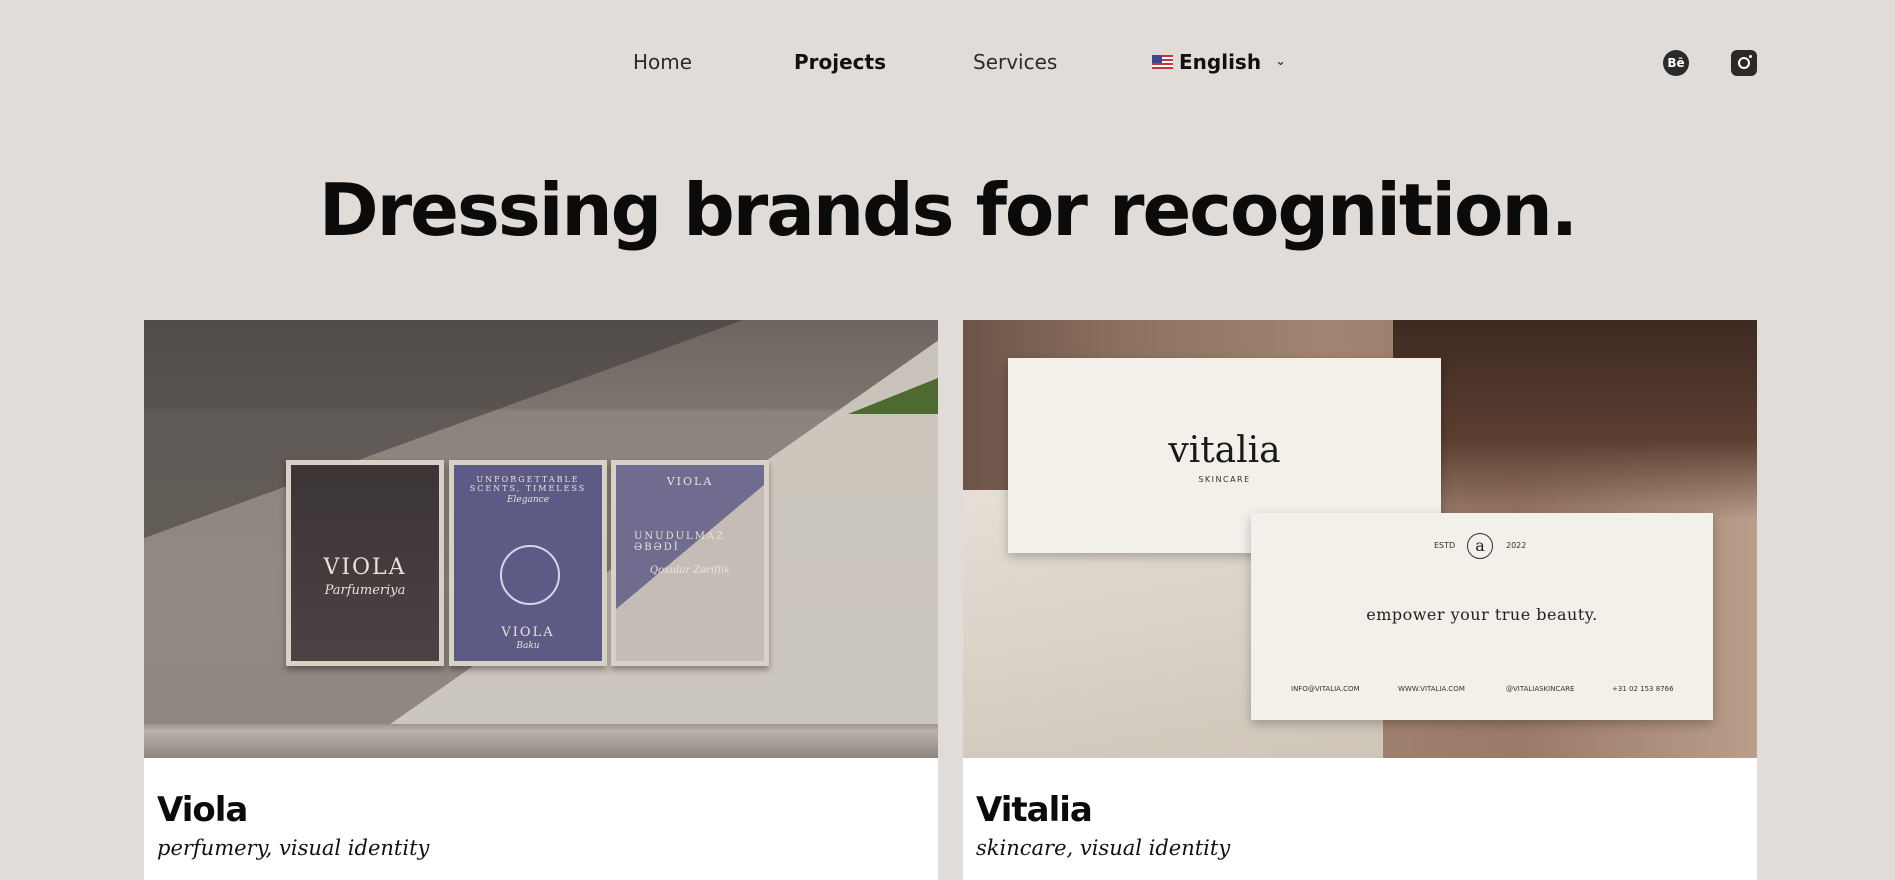  Describe the element at coordinates (690, 481) in the screenshot. I see `poster-3-brand: VIOLA` at that location.